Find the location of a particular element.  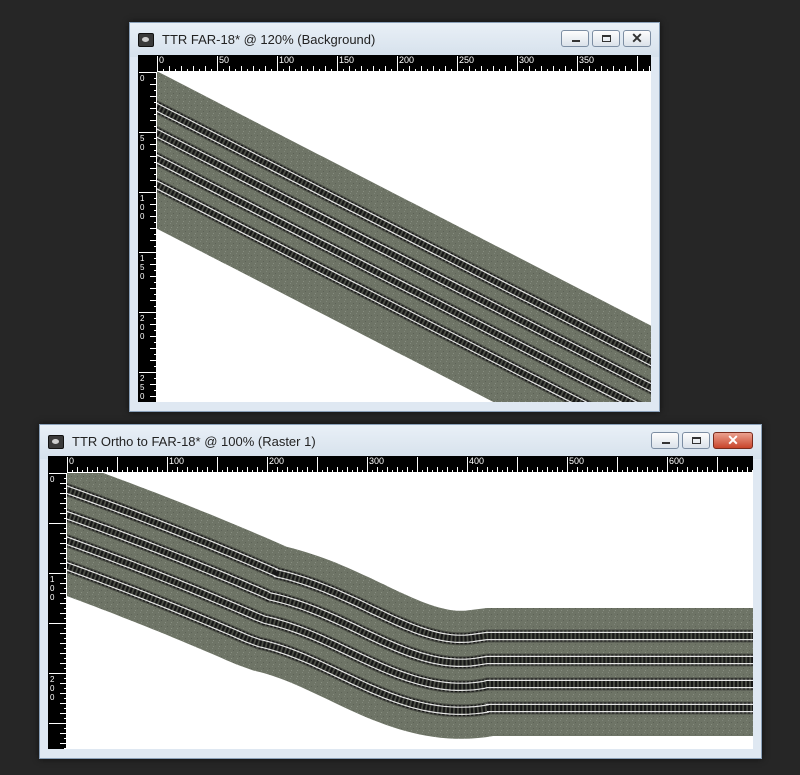

window-titlebar: TTR Ortho to FAR-18* @ 100% (Raster 1) ✕ is located at coordinates (400, 442).